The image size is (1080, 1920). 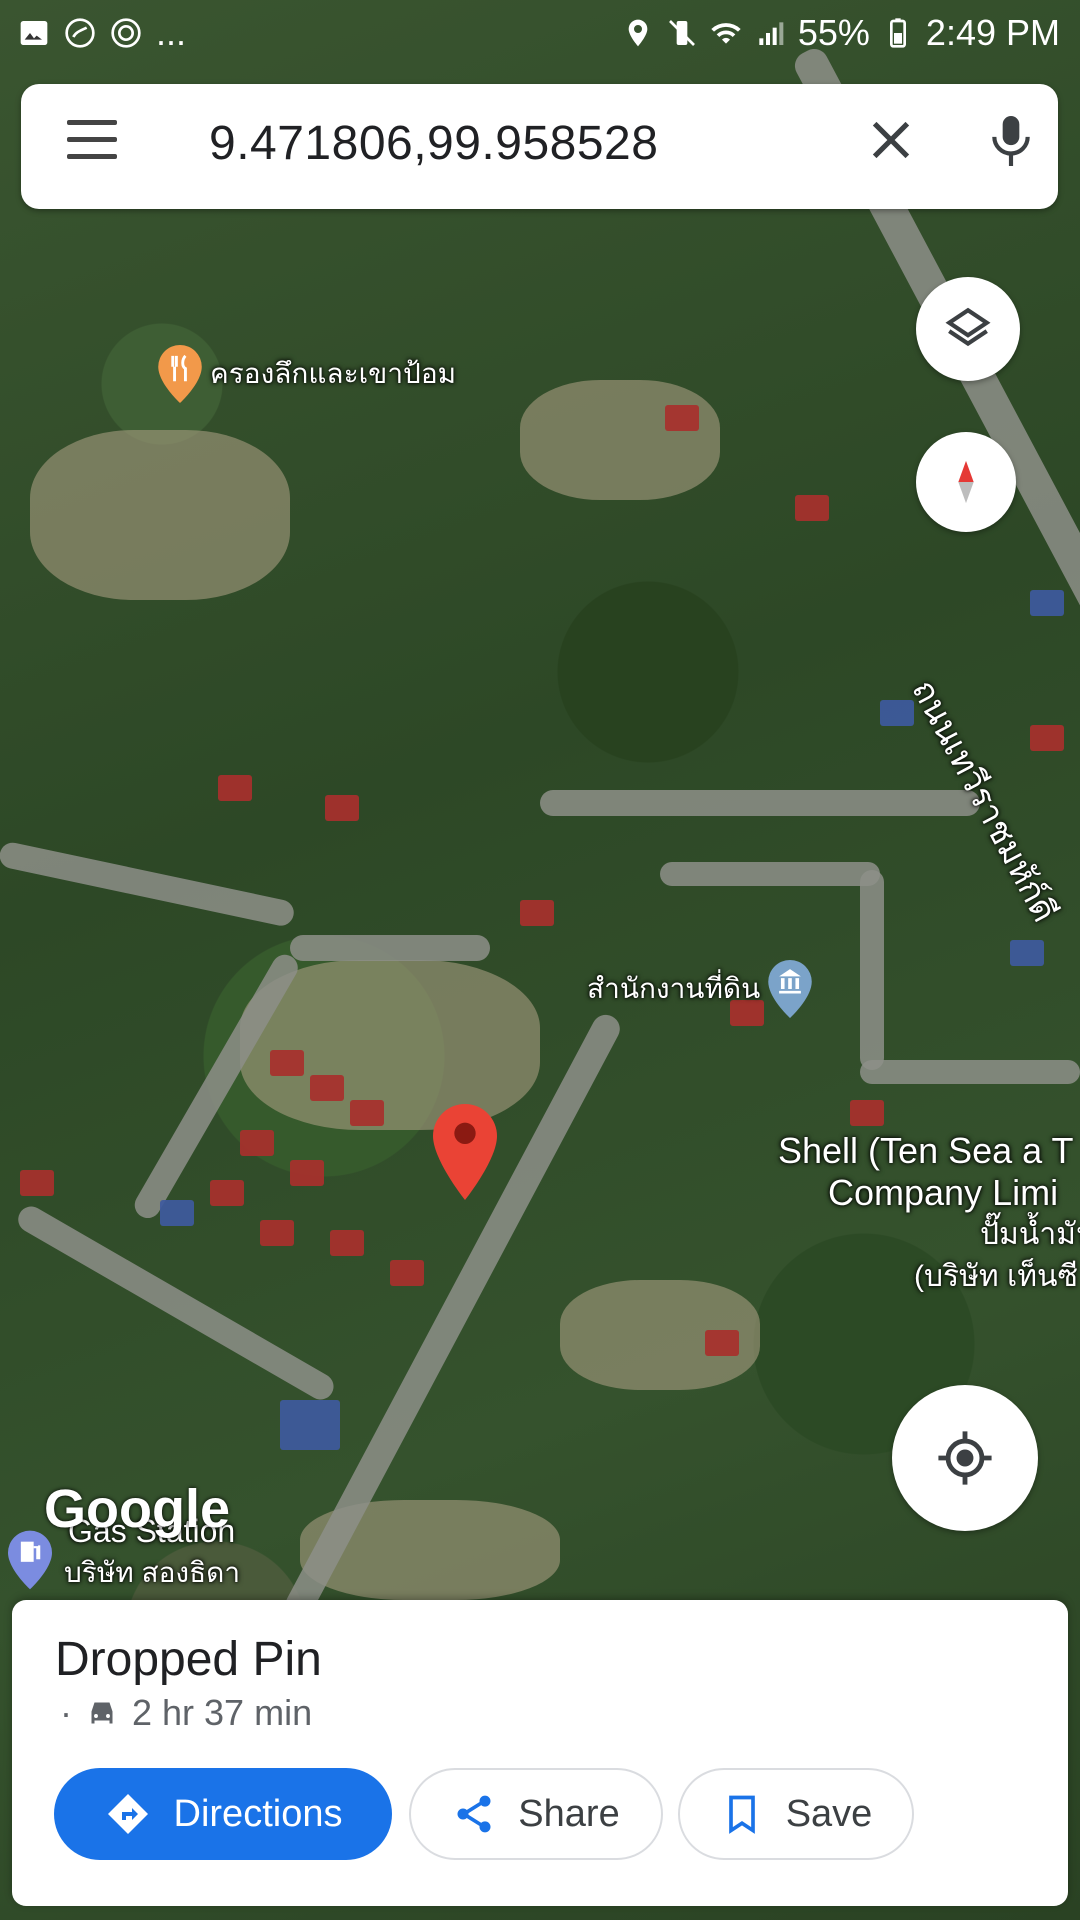 I want to click on poi-restaurant-label: ครองลึกและเขาป้อม, so click(x=333, y=373).